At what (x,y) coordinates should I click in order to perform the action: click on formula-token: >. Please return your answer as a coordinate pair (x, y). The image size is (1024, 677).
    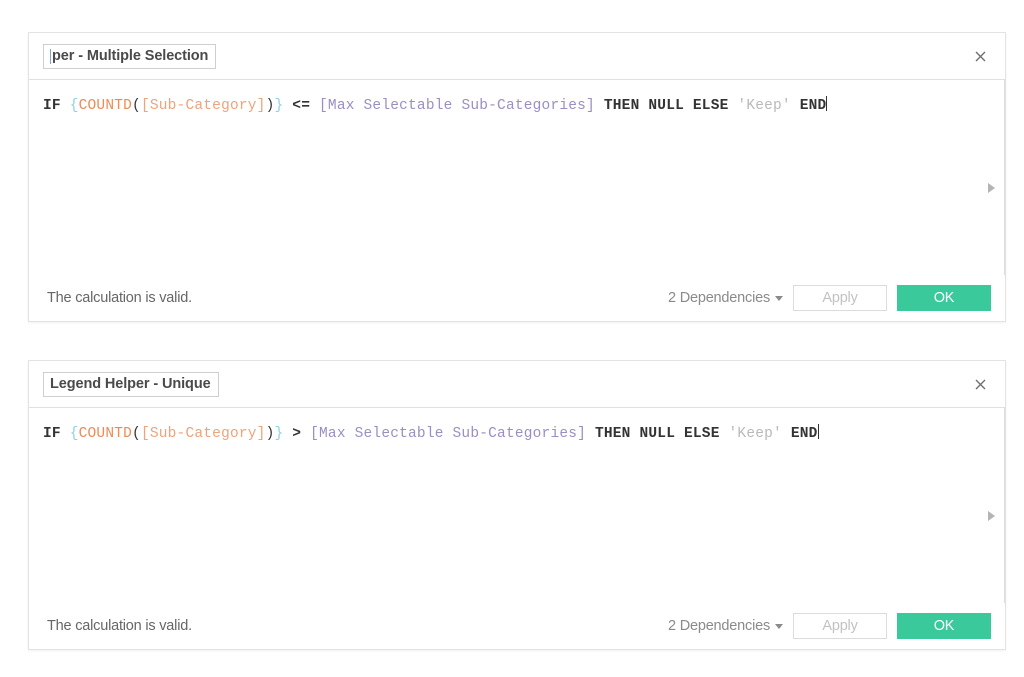
    Looking at the image, I should click on (297, 434).